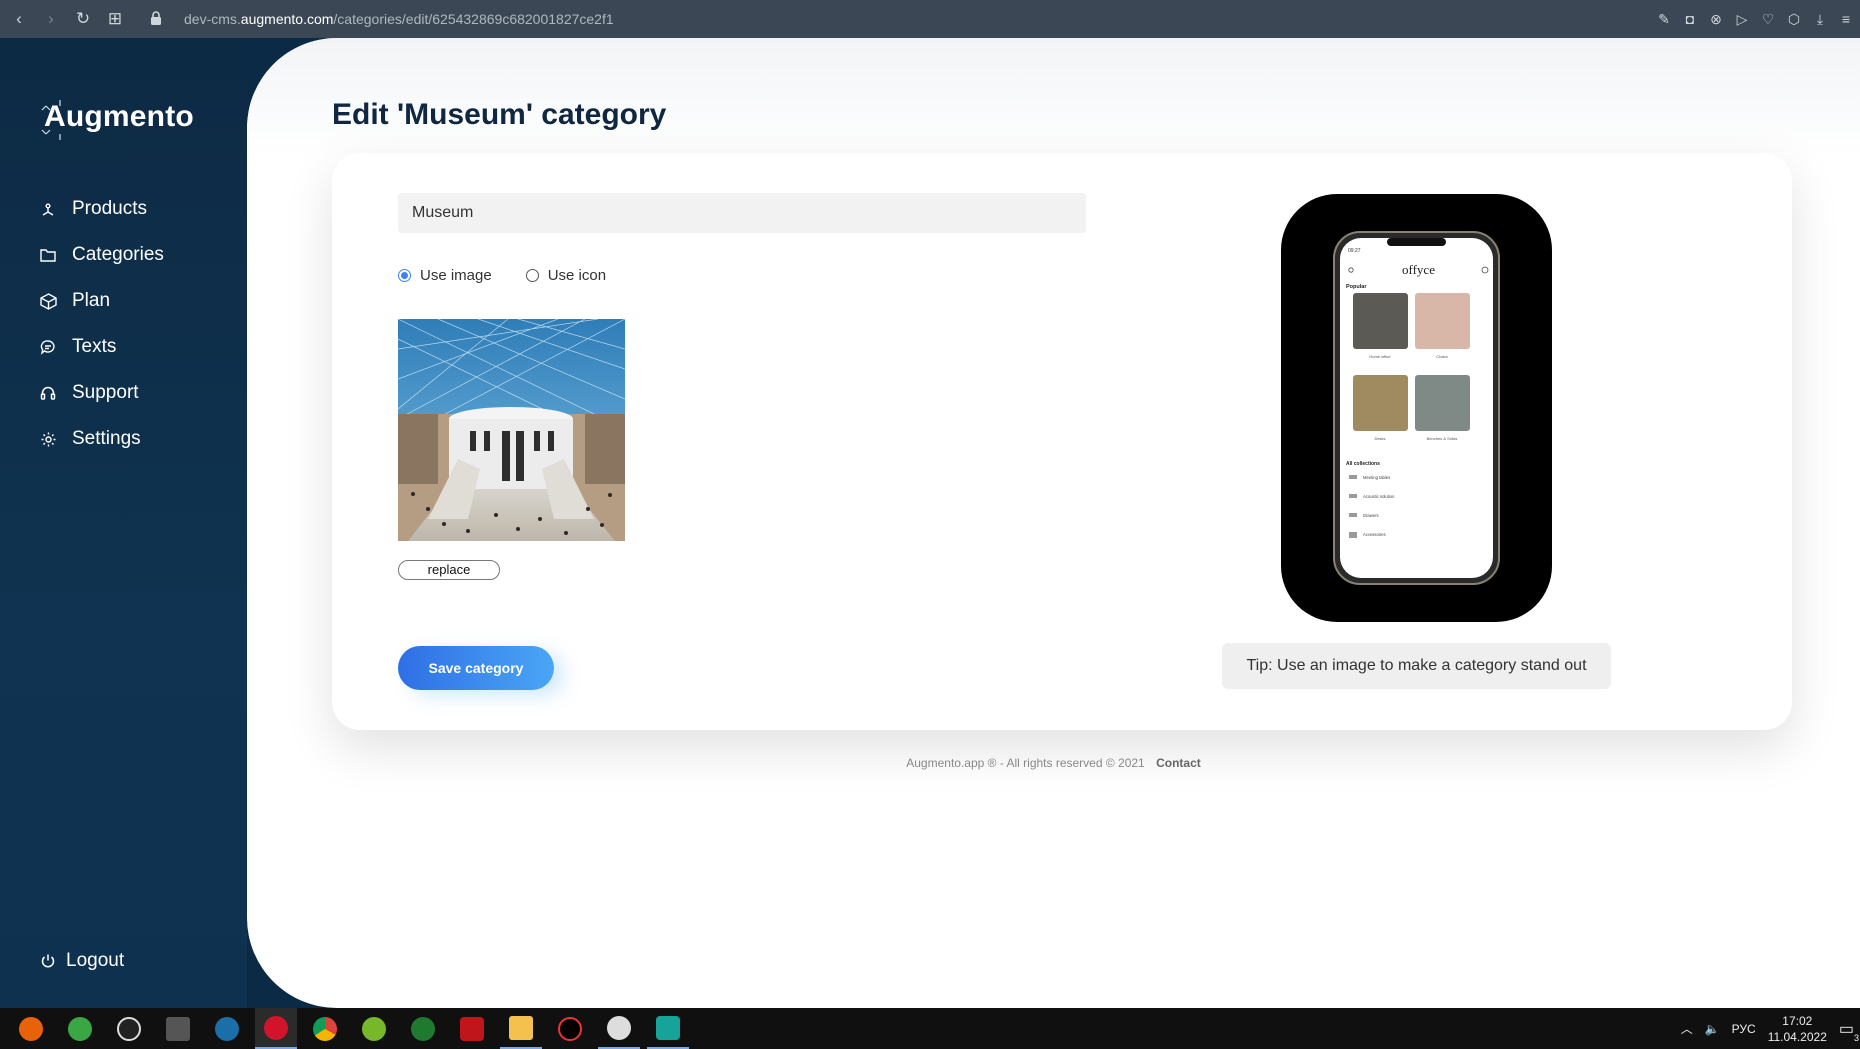 The width and height of the screenshot is (1860, 1049). Describe the element at coordinates (1712, 1029) in the screenshot. I see `volume-icon: 🔈` at that location.